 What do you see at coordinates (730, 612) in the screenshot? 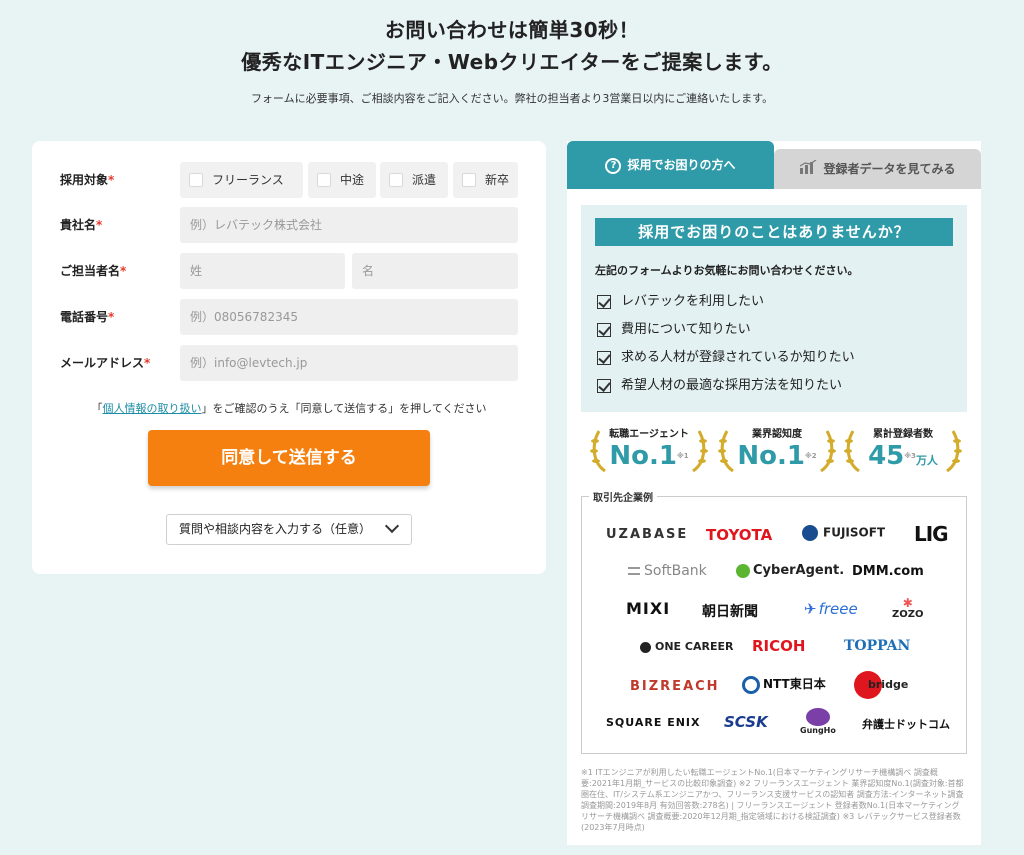
I see `logo-asahi: 朝日新聞` at bounding box center [730, 612].